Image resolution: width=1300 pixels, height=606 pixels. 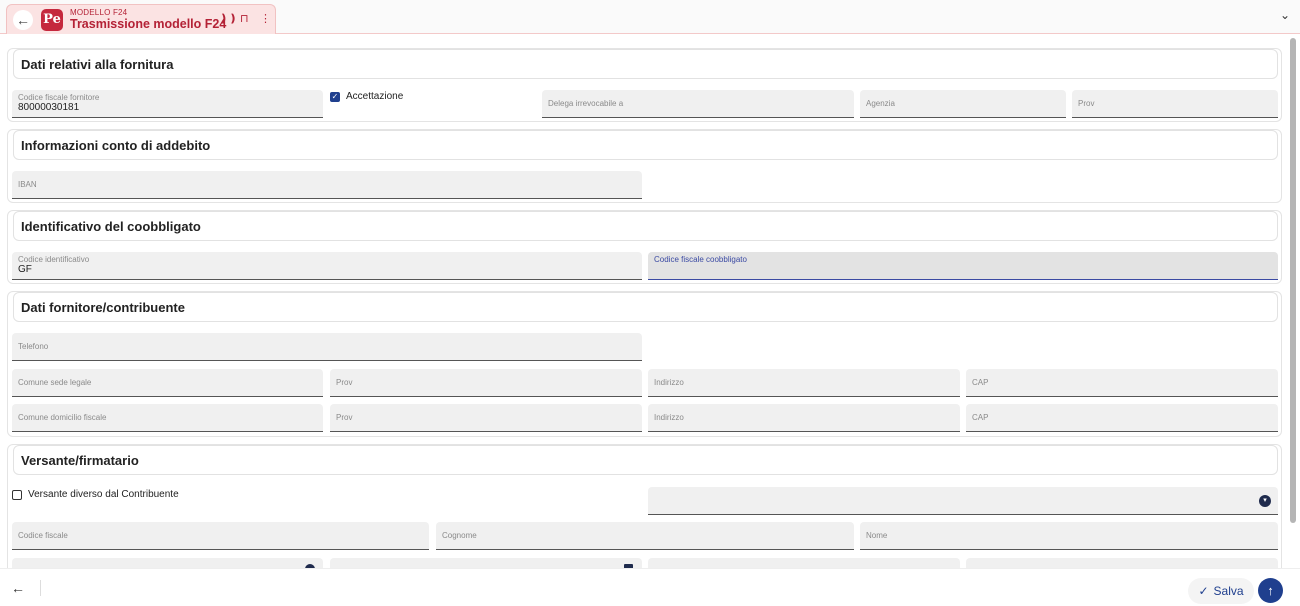 I want to click on bottom-bar: ← ✓ Salva ↑, so click(x=650, y=587).